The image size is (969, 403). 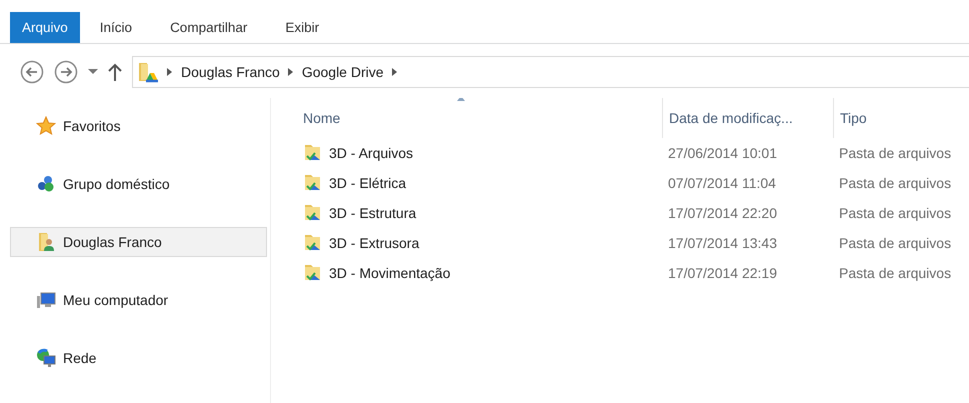 What do you see at coordinates (374, 243) in the screenshot?
I see `folder-name: 3D - Extrusora` at bounding box center [374, 243].